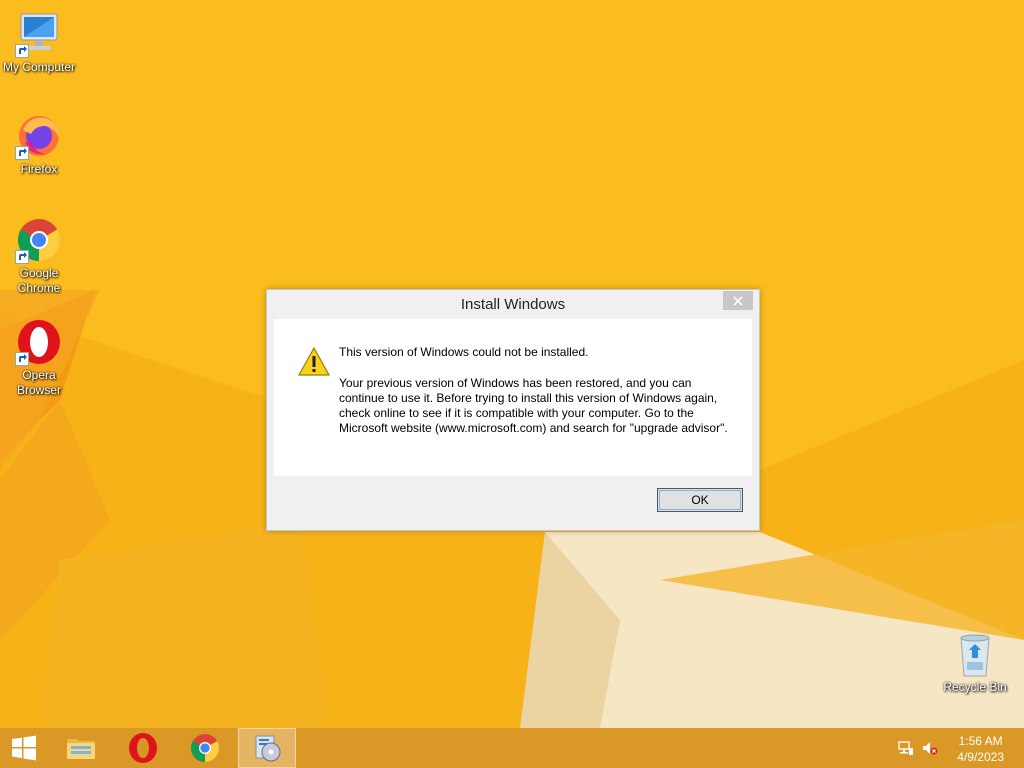  What do you see at coordinates (980, 741) in the screenshot?
I see `clock-time: 1:56 AM` at bounding box center [980, 741].